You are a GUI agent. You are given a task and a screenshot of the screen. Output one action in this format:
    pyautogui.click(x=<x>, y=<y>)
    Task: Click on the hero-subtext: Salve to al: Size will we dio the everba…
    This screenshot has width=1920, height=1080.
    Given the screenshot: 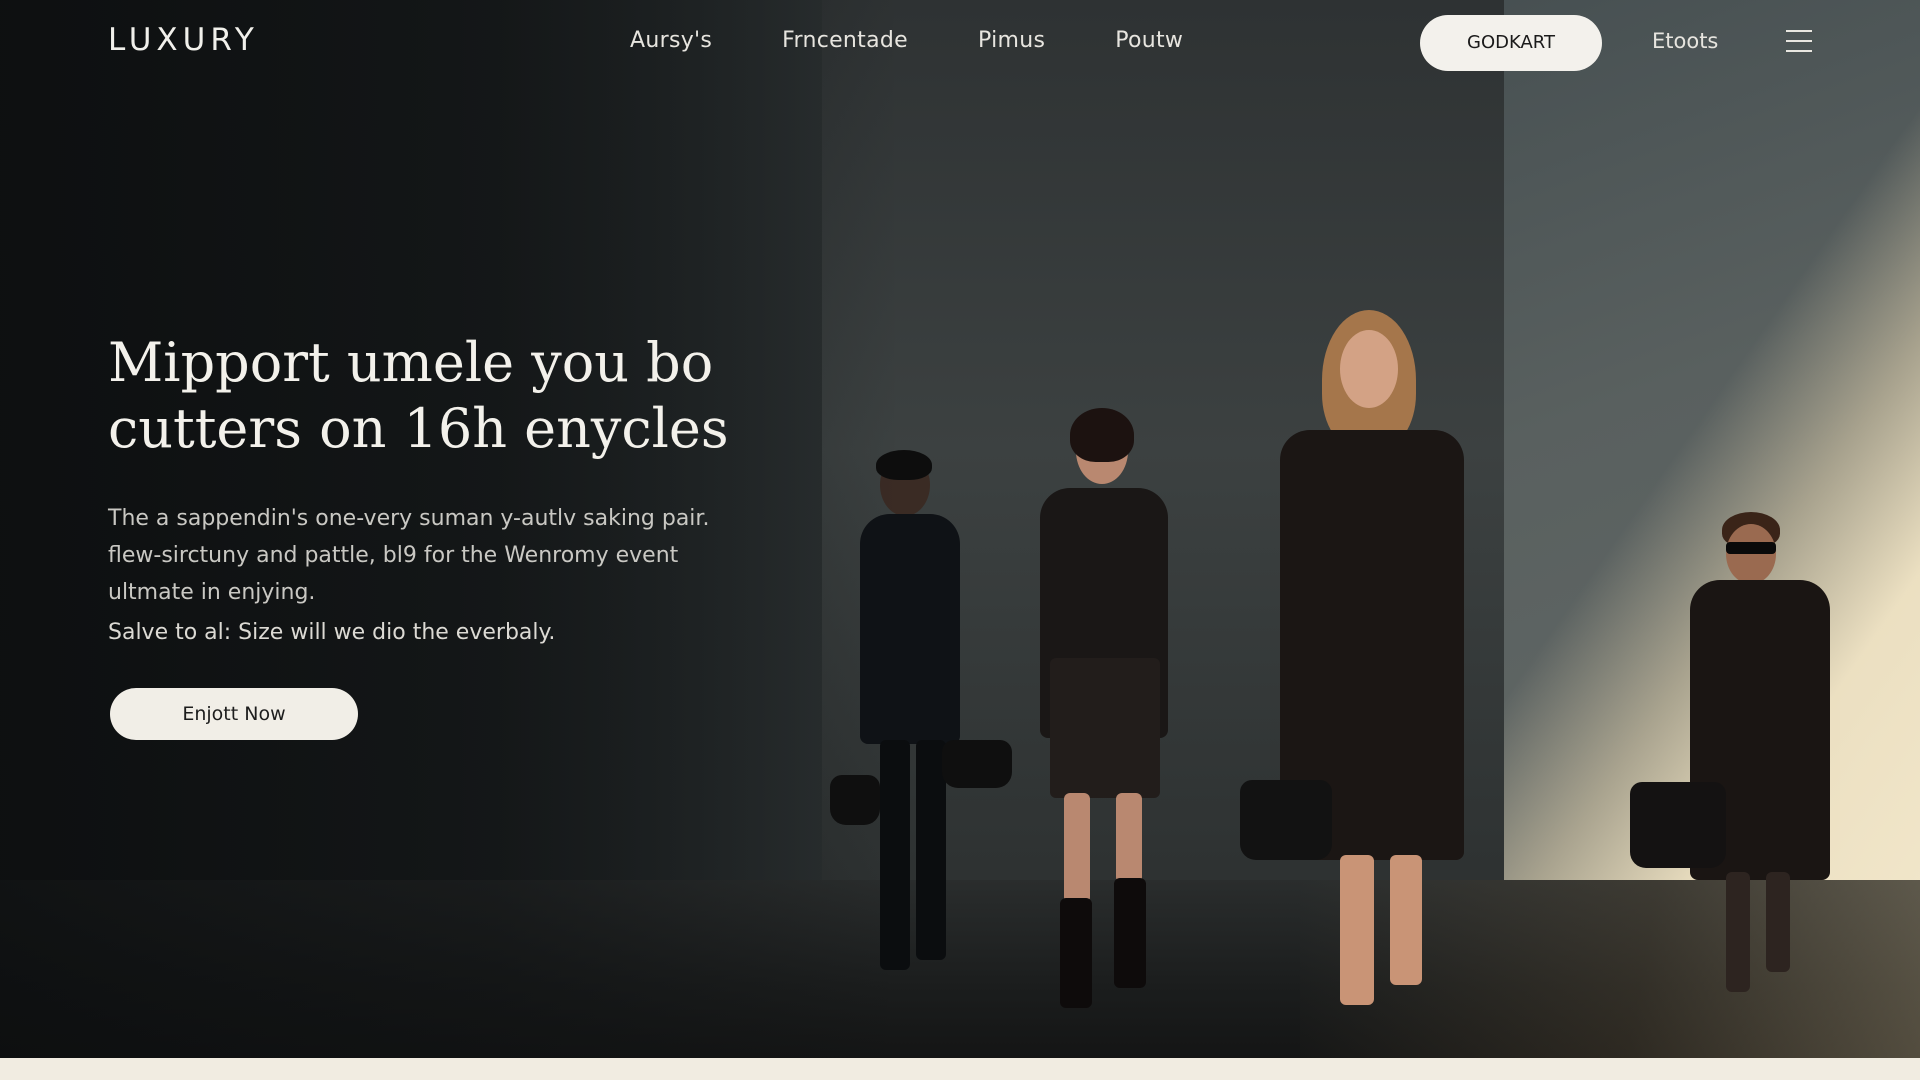 What is the action you would take?
    pyautogui.click(x=332, y=632)
    